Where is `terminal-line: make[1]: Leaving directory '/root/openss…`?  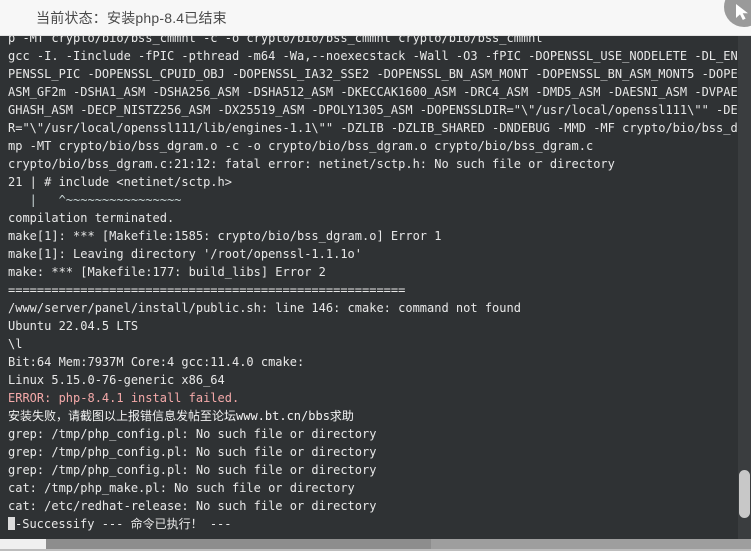 terminal-line: make[1]: Leaving directory '/root/openss… is located at coordinates (185, 254).